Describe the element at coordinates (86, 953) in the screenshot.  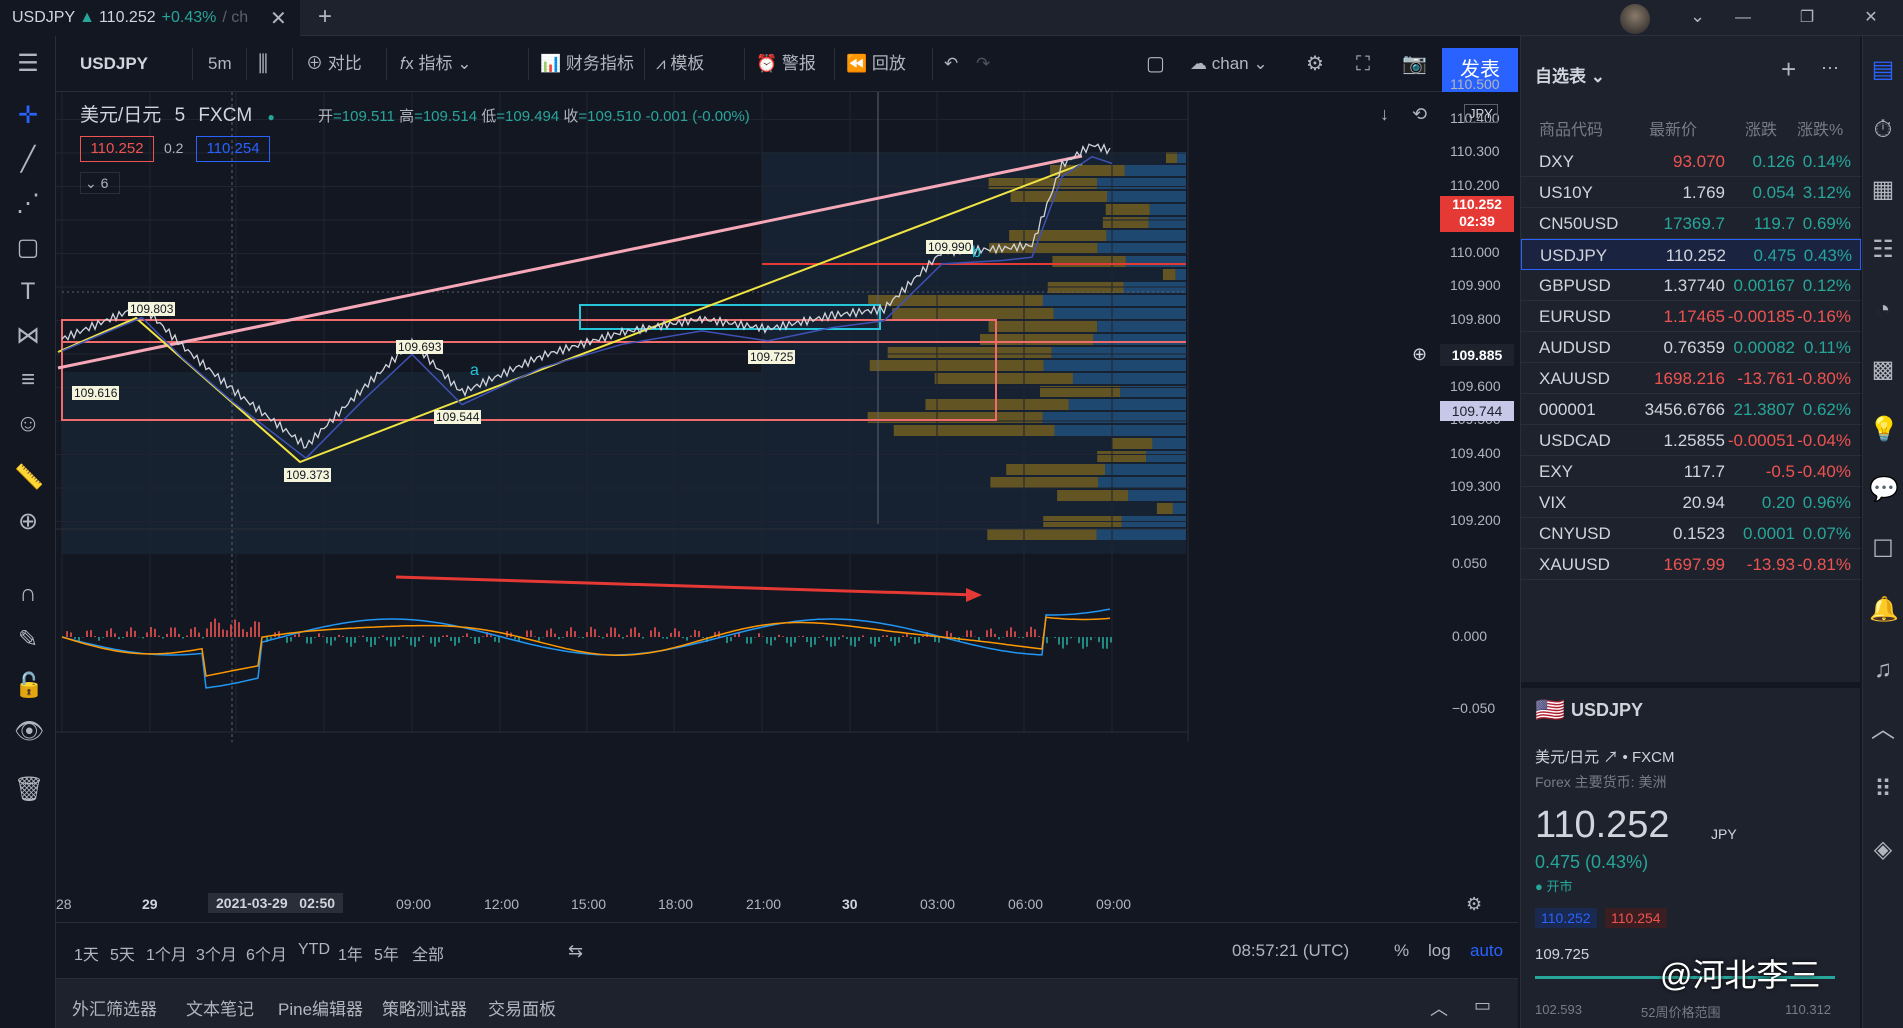
I see `range-button: 1天` at that location.